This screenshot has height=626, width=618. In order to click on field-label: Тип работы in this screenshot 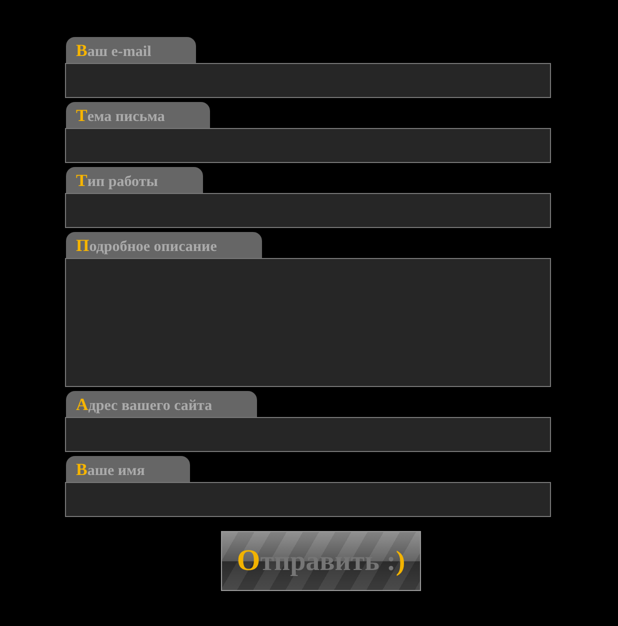, I will do `click(134, 180)`.